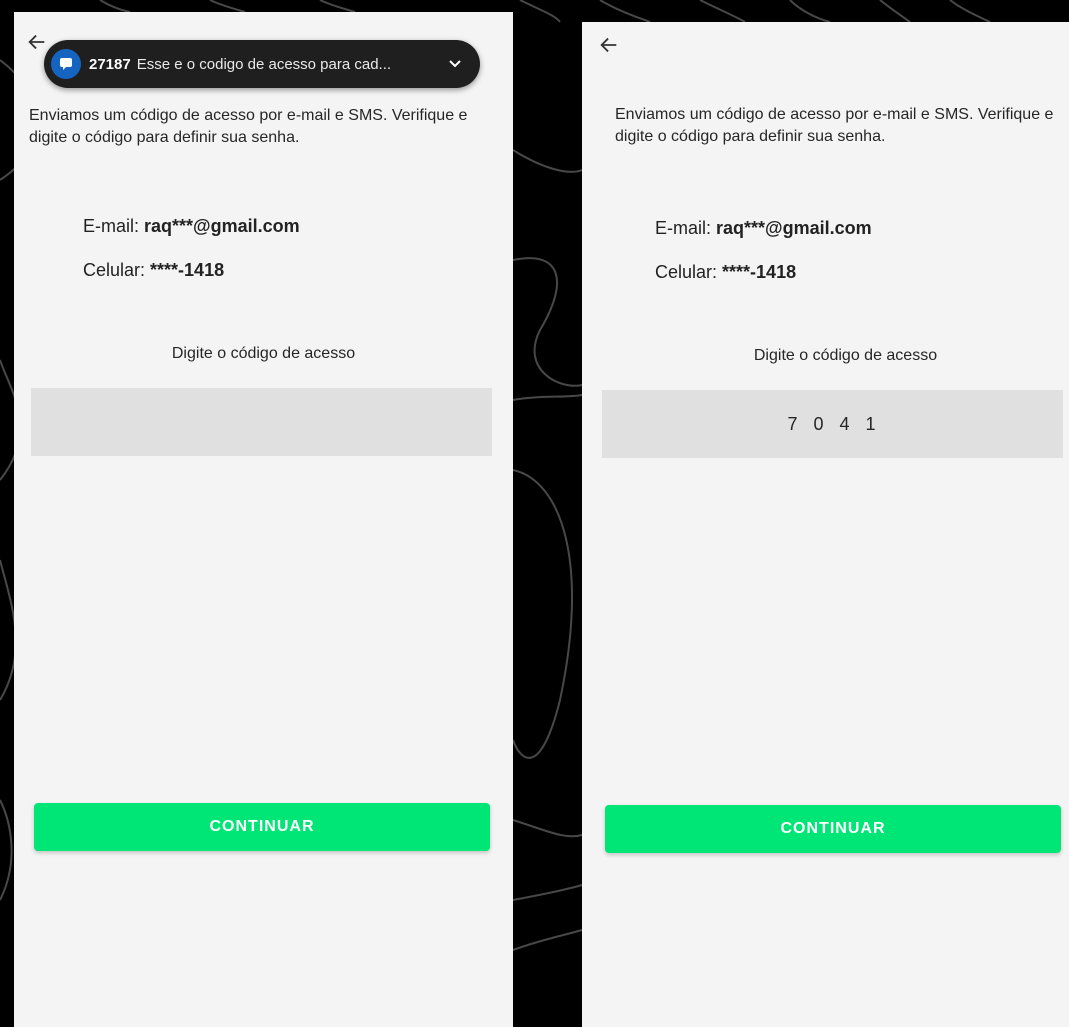  I want to click on chevron-down-icon, so click(455, 64).